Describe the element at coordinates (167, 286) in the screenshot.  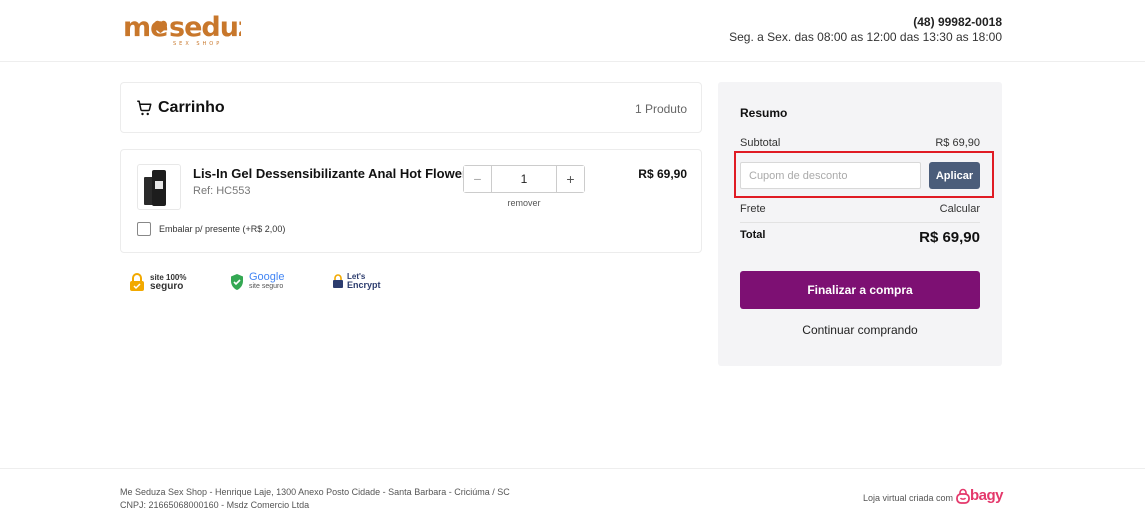
I see `seal-line-2: seguro` at that location.